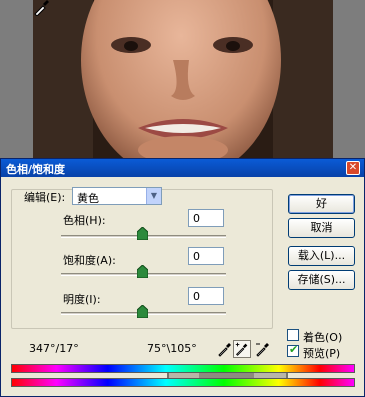 Image resolution: width=365 pixels, height=397 pixels. What do you see at coordinates (293, 335) in the screenshot?
I see `colorize-checkbox` at bounding box center [293, 335].